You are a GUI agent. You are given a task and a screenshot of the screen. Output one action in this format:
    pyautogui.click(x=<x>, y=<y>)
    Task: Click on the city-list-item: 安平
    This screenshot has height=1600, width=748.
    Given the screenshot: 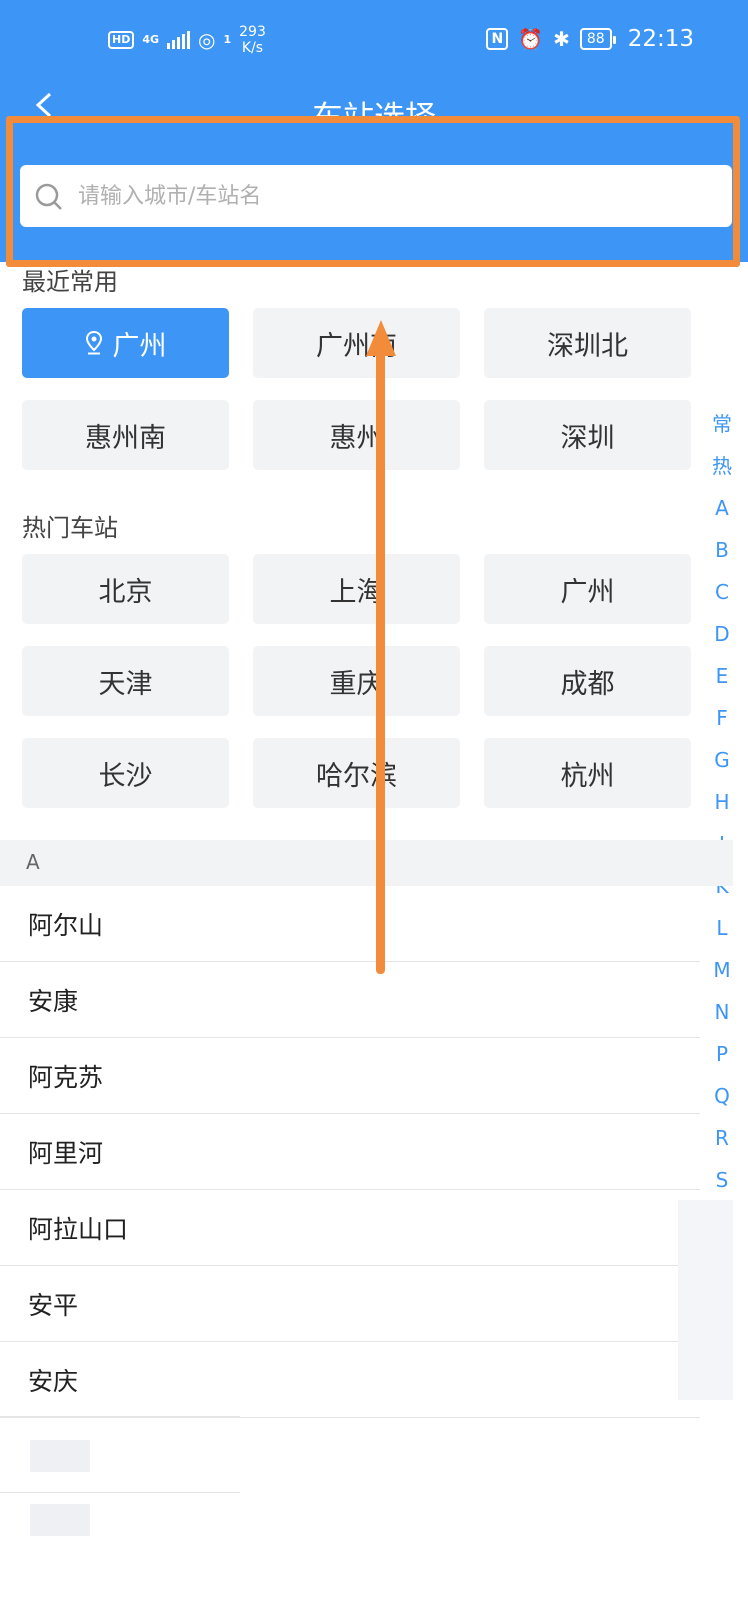 What is the action you would take?
    pyautogui.click(x=350, y=1304)
    